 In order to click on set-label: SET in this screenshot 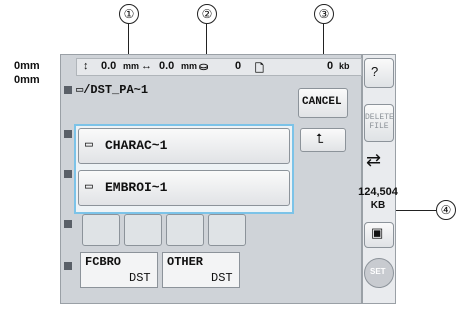, I will do `click(378, 271)`.